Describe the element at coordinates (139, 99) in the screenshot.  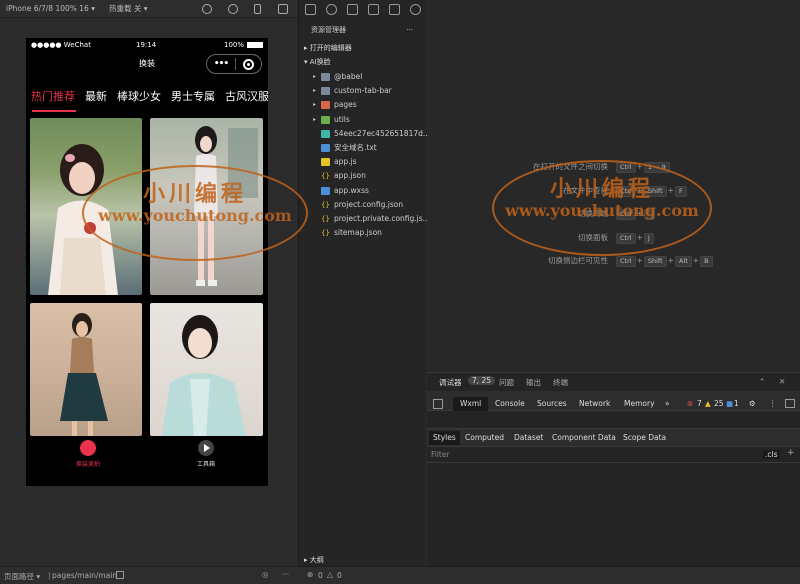
I see `tab-baseball-girl: 棒球少女` at that location.